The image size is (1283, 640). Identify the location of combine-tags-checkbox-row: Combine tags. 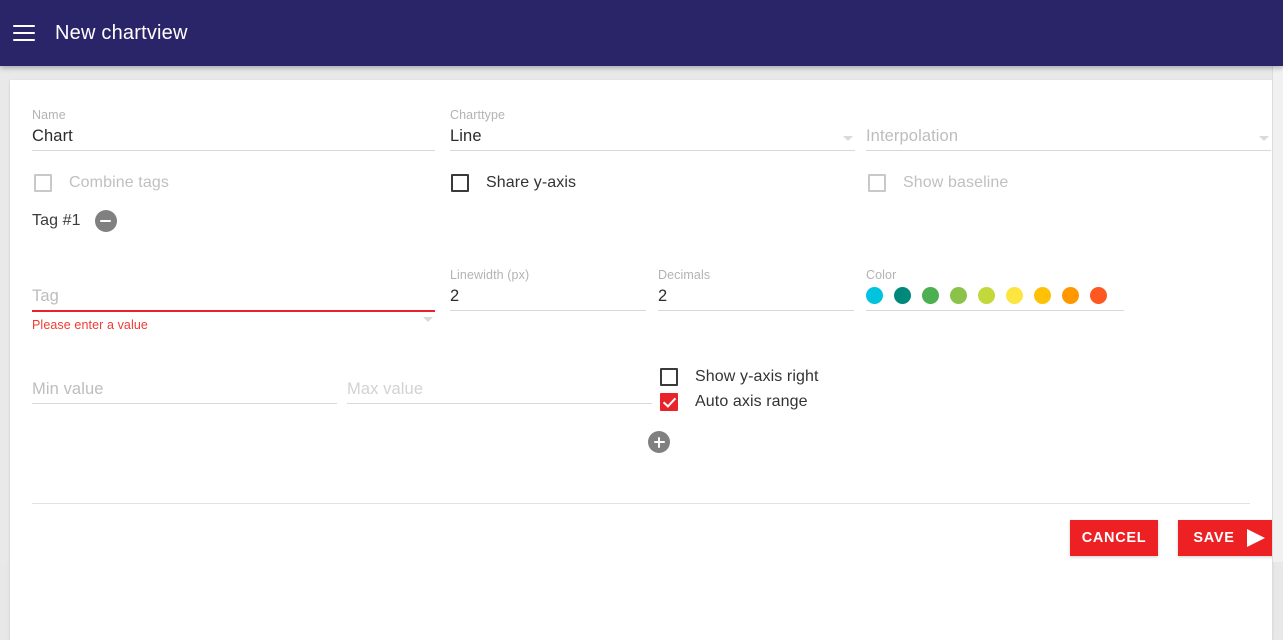
(101, 183).